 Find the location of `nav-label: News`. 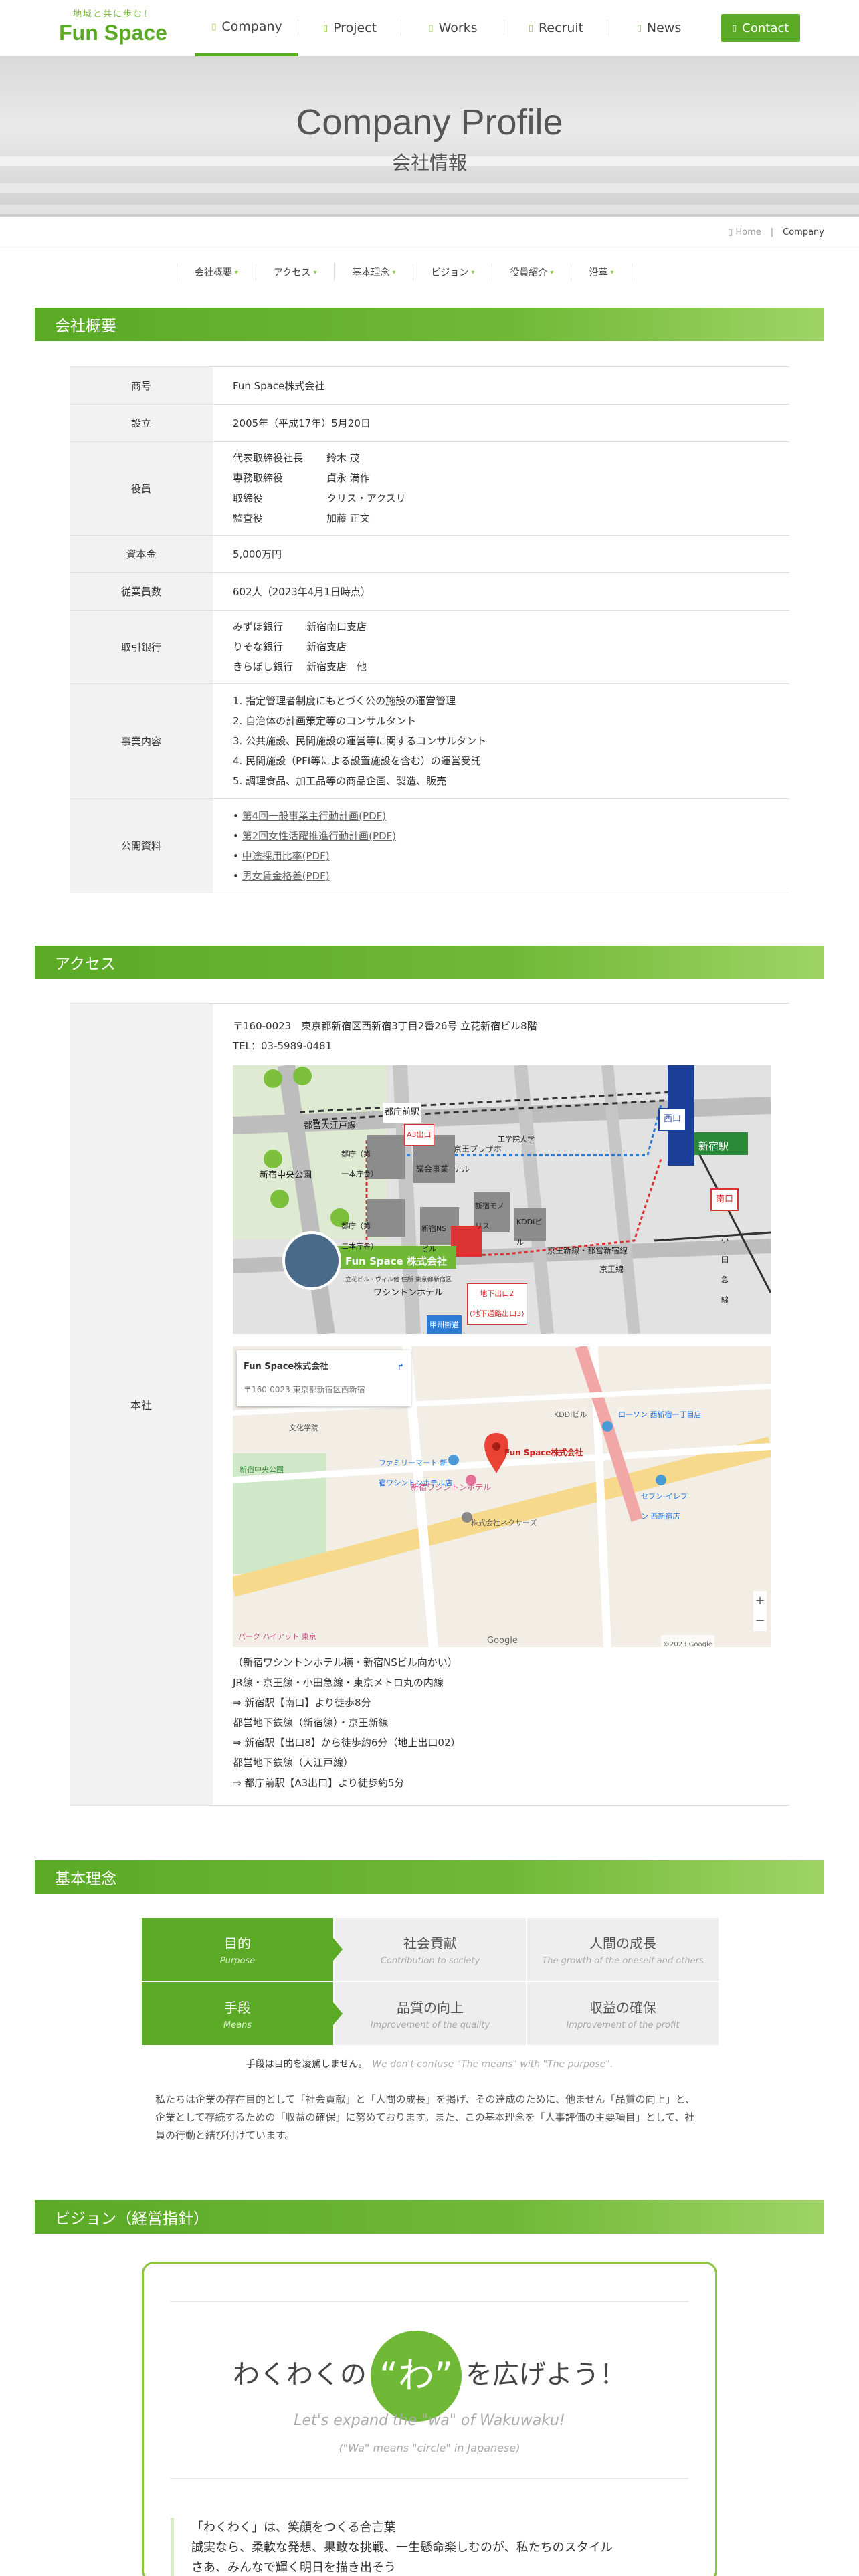

nav-label: News is located at coordinates (664, 28).